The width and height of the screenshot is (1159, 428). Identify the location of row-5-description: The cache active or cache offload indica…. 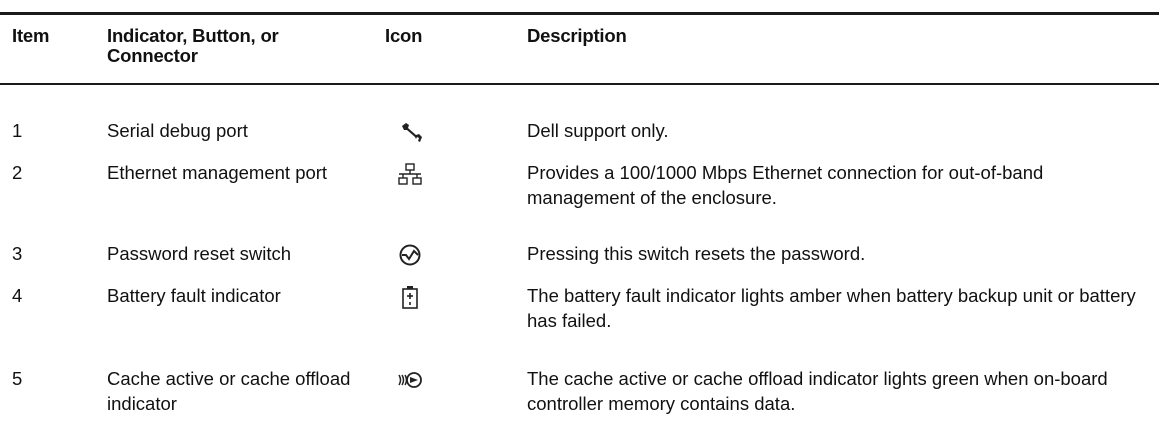
(817, 391).